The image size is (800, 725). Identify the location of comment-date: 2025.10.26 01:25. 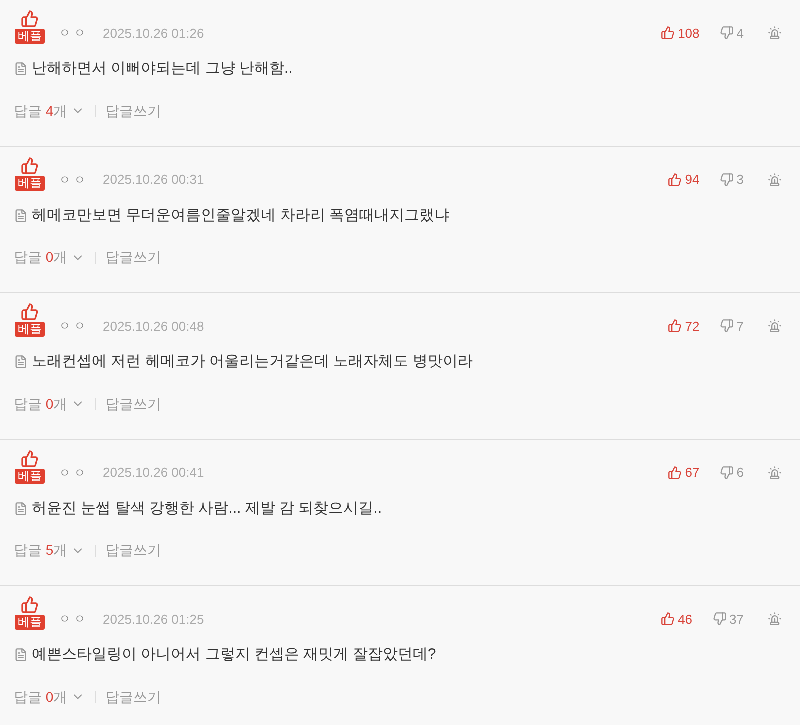
(153, 619).